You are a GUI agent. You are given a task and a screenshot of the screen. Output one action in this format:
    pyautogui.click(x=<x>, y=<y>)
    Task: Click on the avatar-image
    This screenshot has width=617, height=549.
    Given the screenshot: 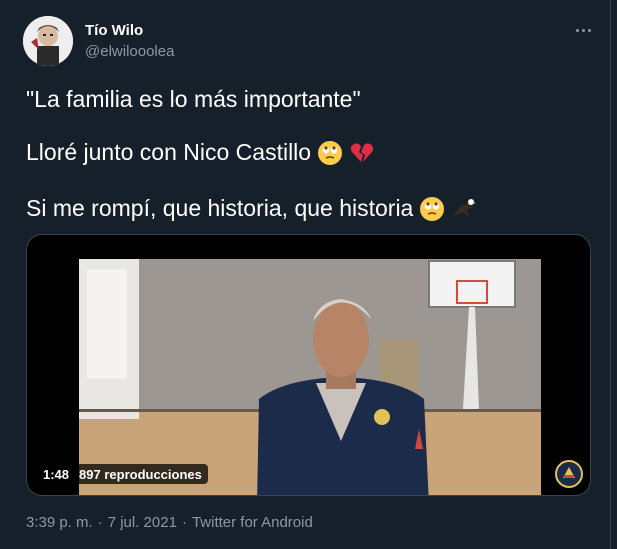 What is the action you would take?
    pyautogui.click(x=48, y=41)
    